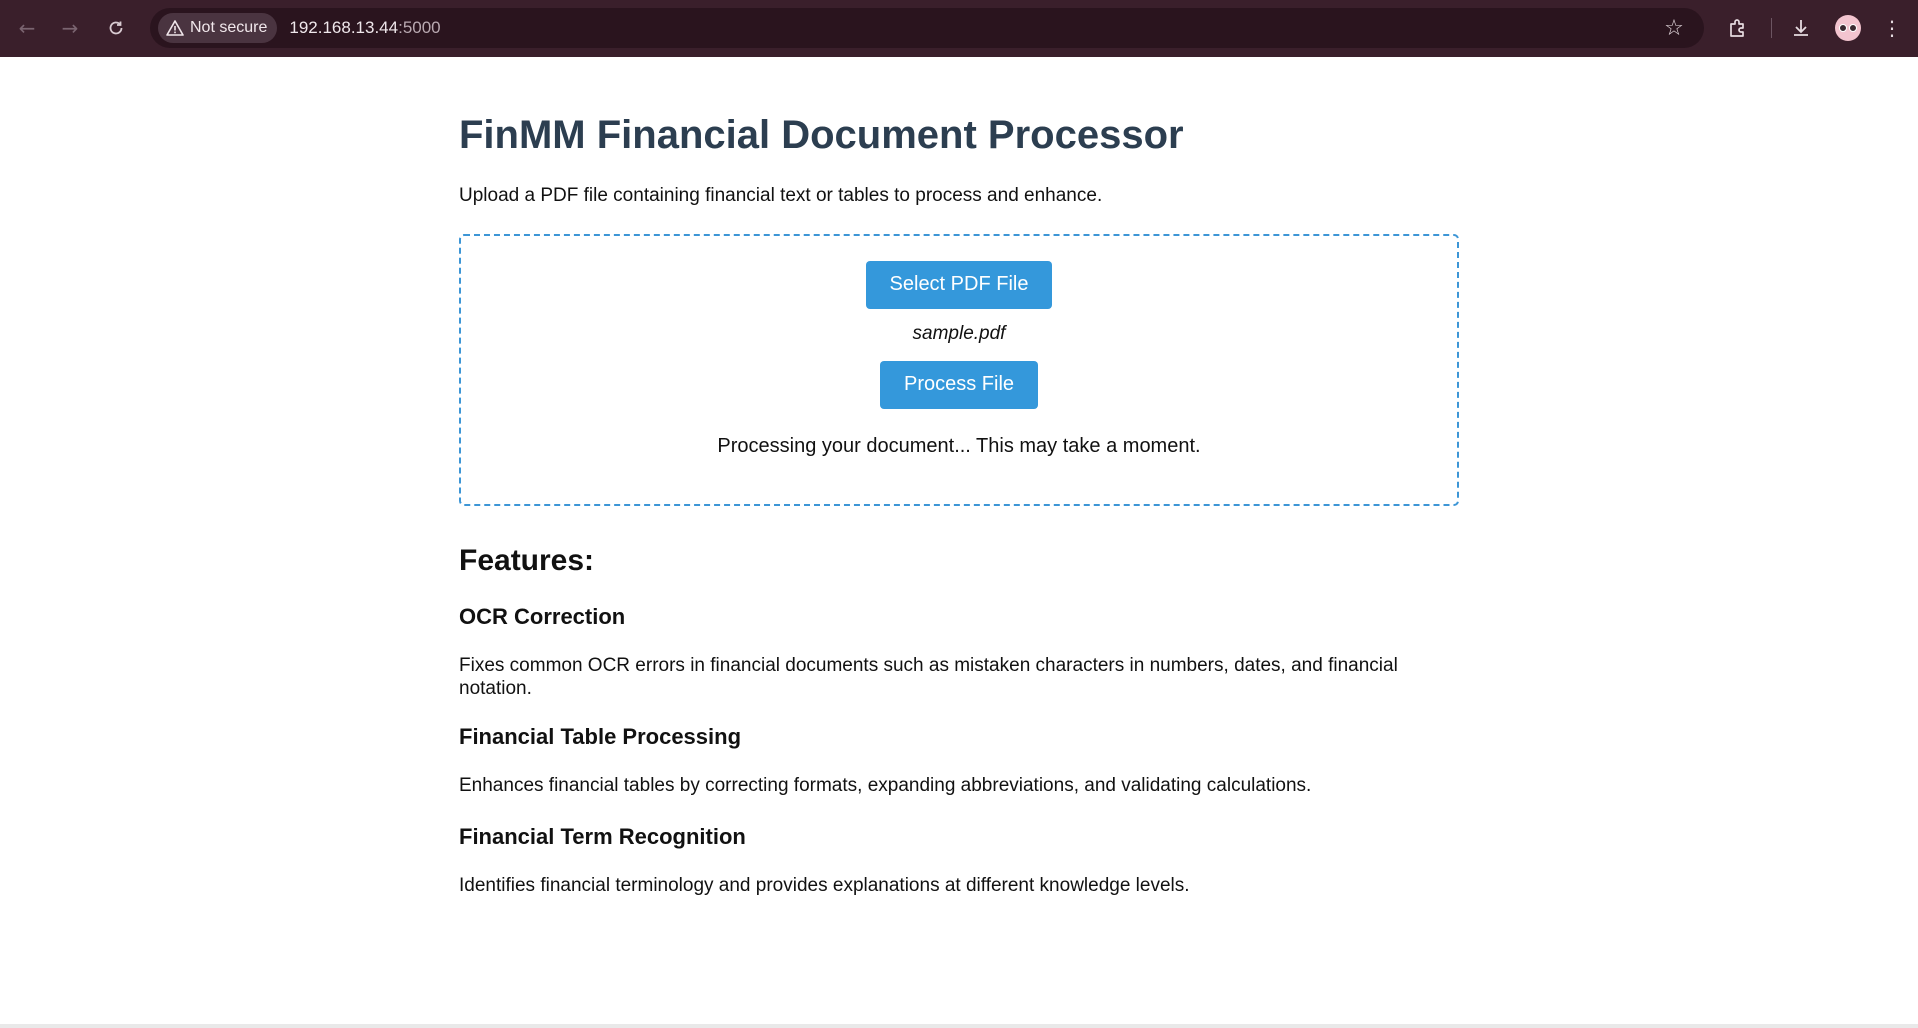 This screenshot has width=1918, height=1028. What do you see at coordinates (1674, 28) in the screenshot?
I see `bookmark-star-icon: ☆` at bounding box center [1674, 28].